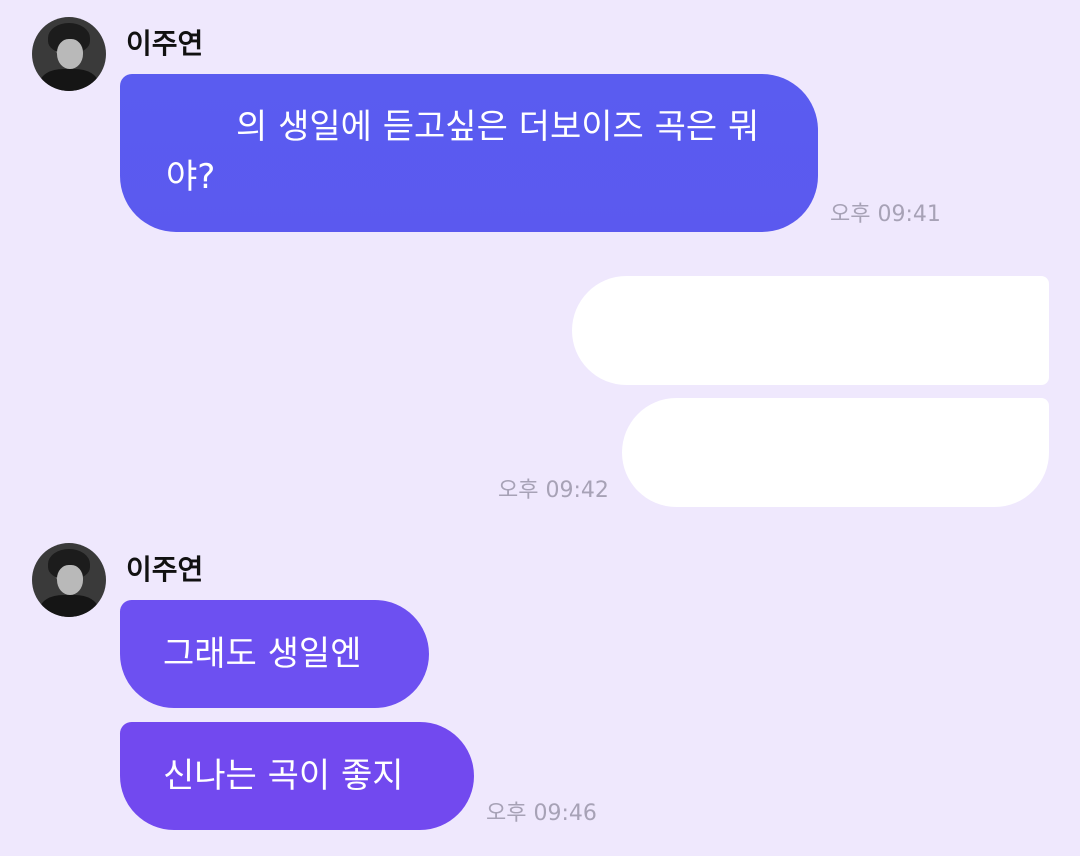  I want to click on message-timestamp: 오후 09:41, so click(885, 214).